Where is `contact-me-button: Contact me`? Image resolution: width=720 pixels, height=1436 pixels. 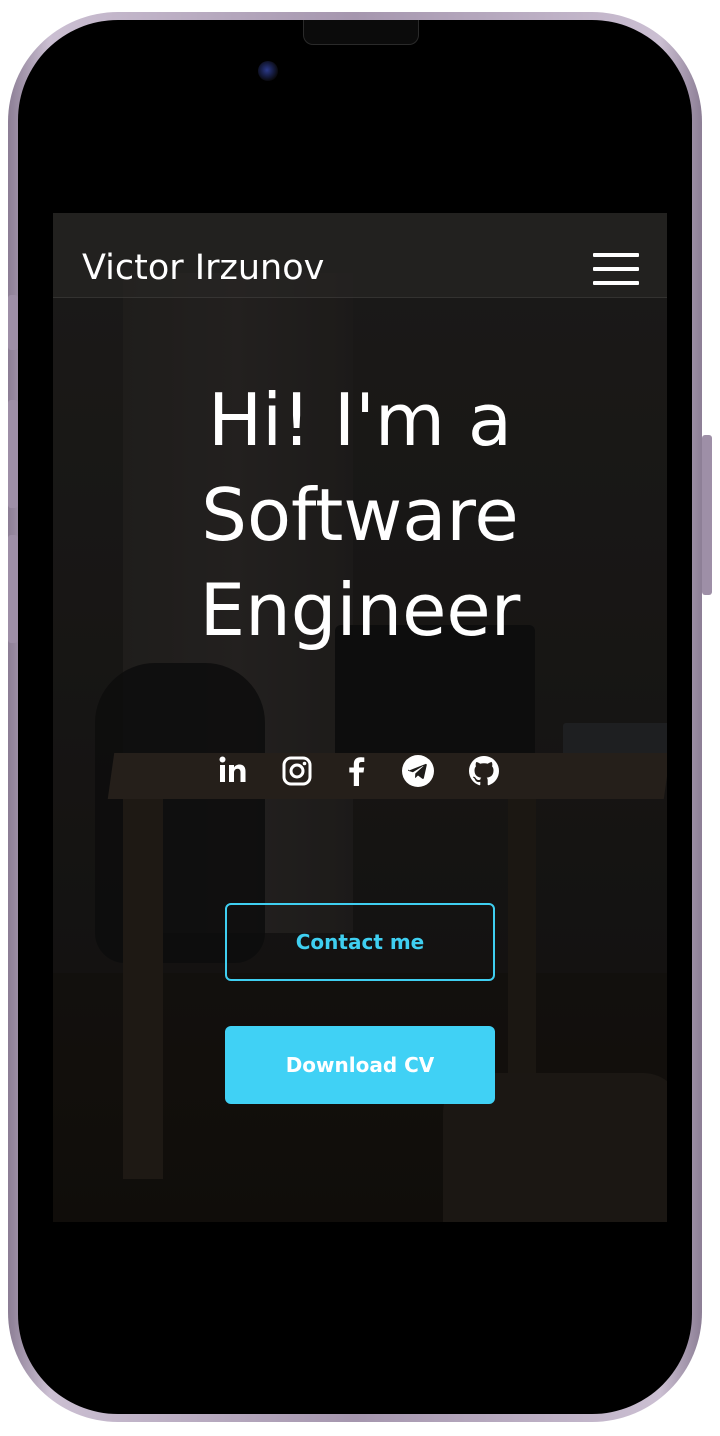 contact-me-button: Contact me is located at coordinates (360, 942).